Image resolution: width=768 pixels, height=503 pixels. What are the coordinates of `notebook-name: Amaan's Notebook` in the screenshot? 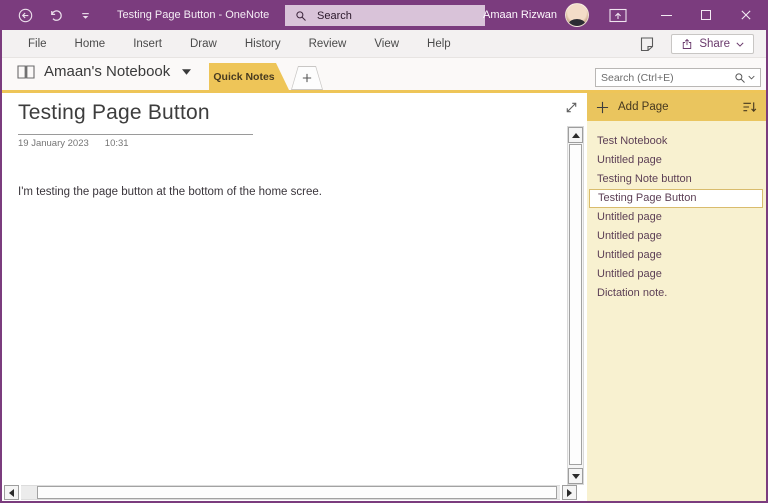 It's located at (107, 71).